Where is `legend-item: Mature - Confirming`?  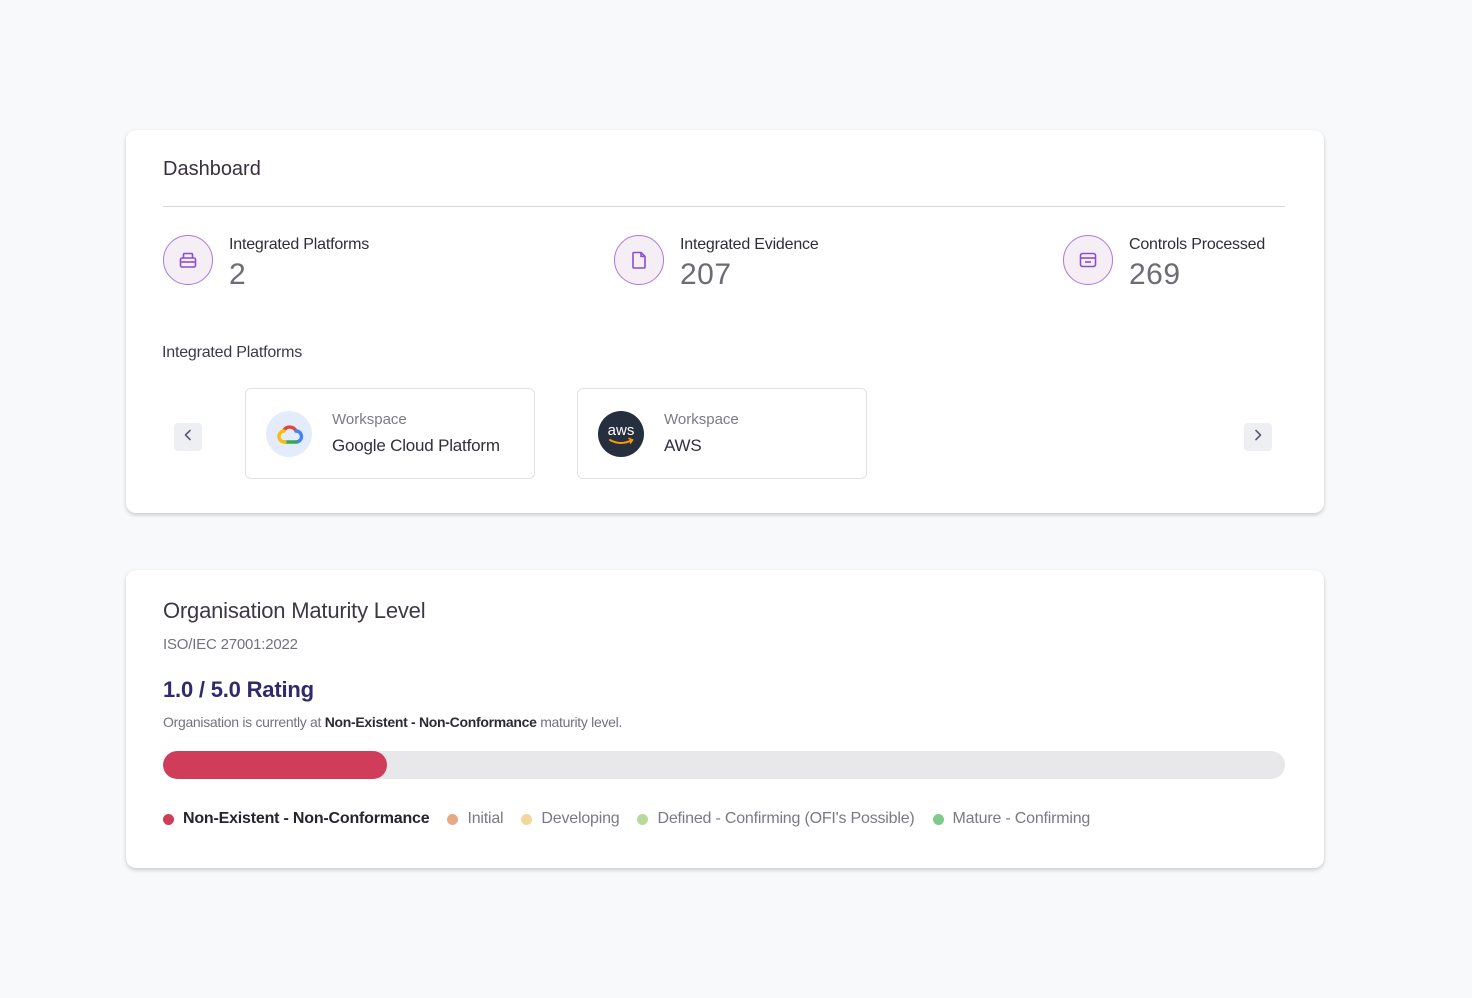
legend-item: Mature - Confirming is located at coordinates (1011, 819).